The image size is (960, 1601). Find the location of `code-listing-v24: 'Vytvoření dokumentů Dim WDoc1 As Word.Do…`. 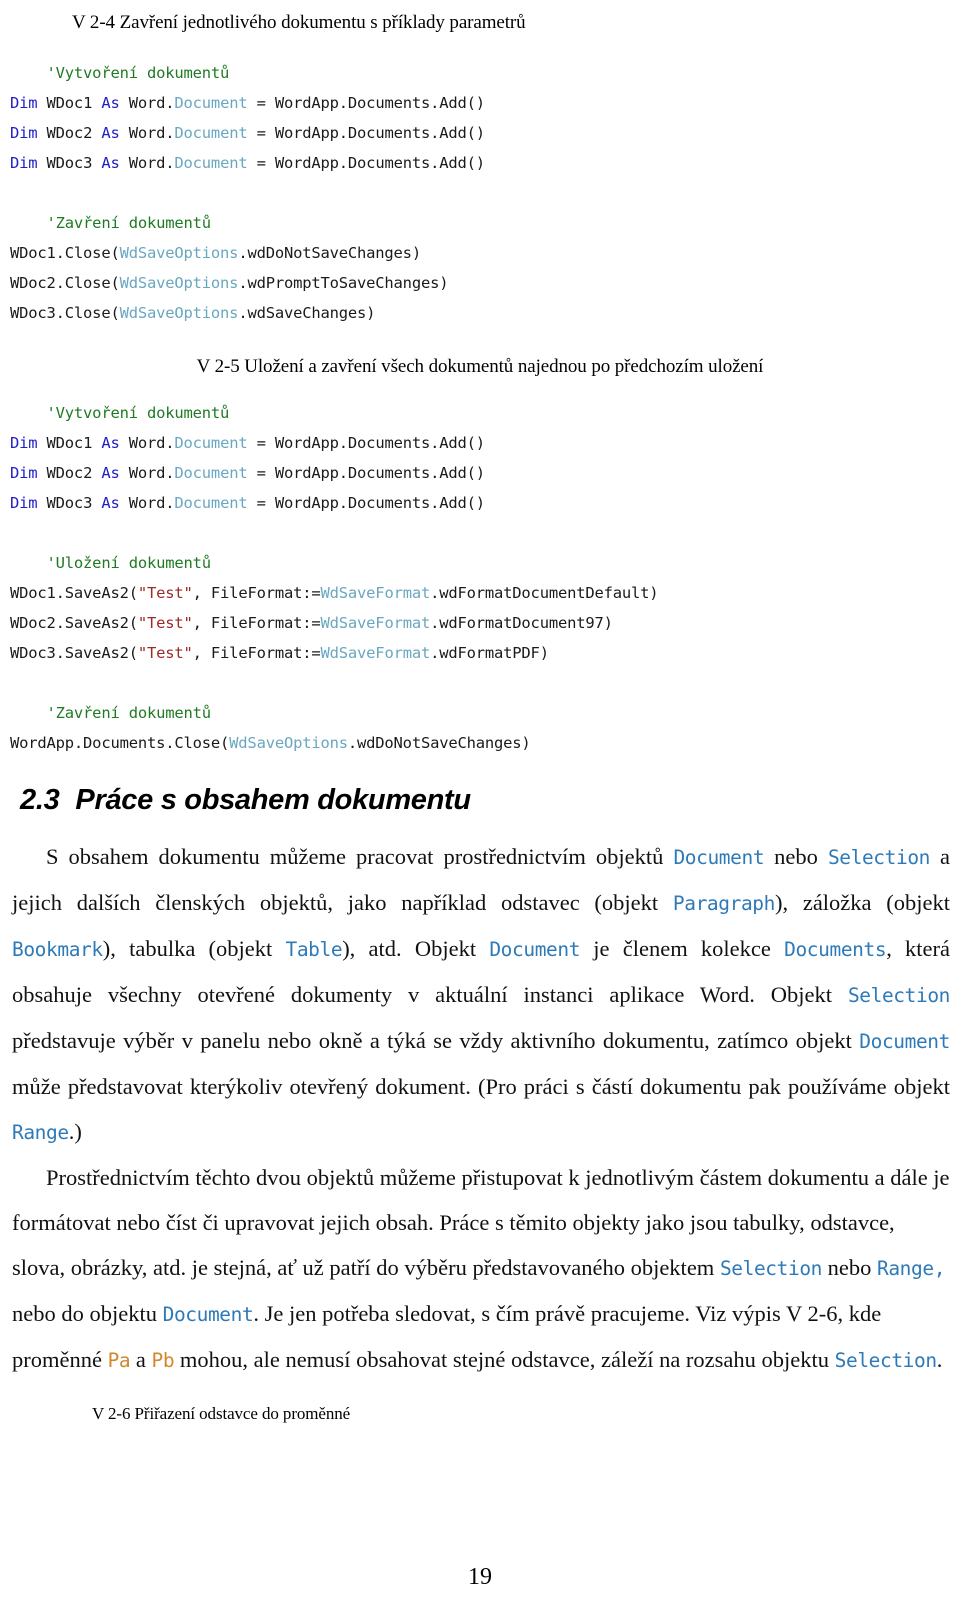

code-listing-v24: 'Vytvoření dokumentů Dim WDoc1 As Word.Do… is located at coordinates (247, 193).